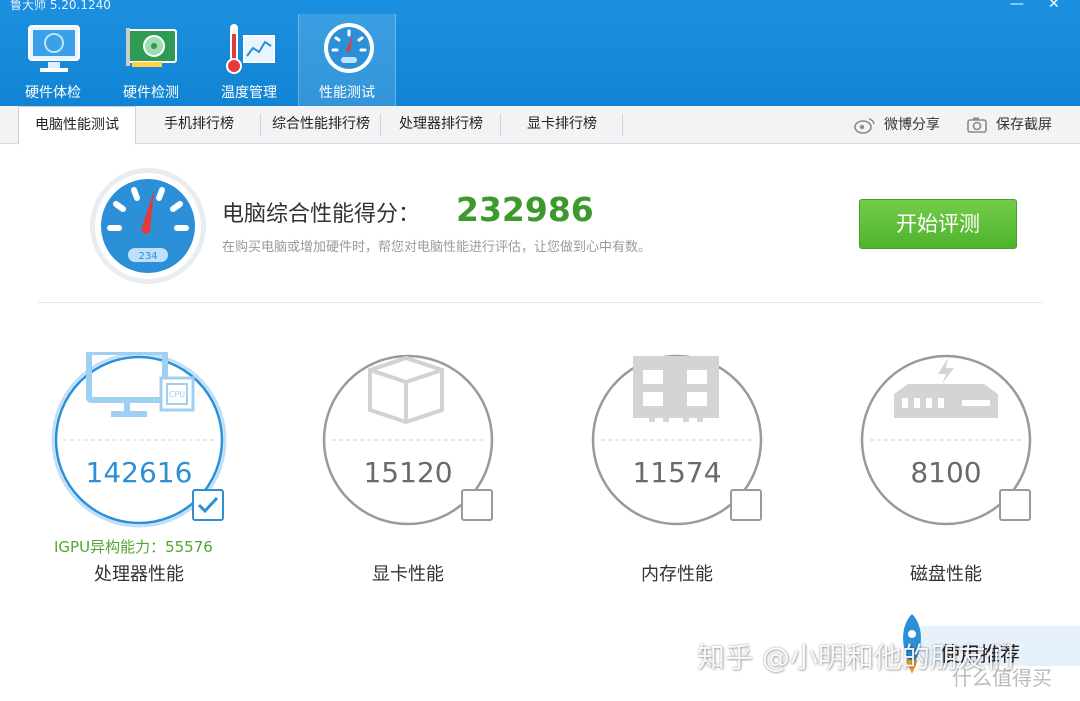 The image size is (1080, 701). I want to click on svg-text: CPU, so click(177, 394).